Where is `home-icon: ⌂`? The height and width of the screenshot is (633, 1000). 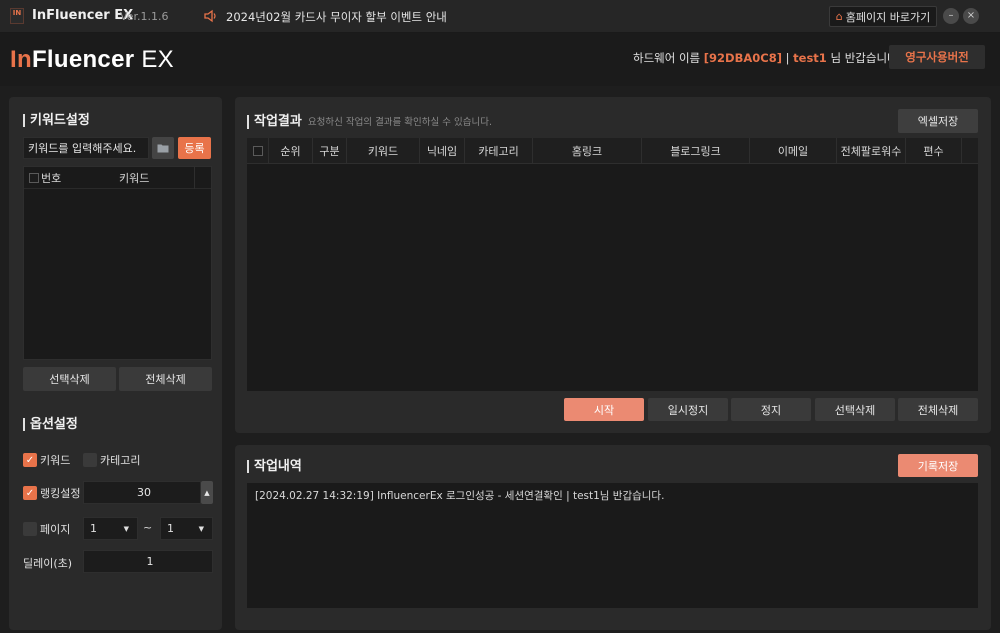 home-icon: ⌂ is located at coordinates (839, 16).